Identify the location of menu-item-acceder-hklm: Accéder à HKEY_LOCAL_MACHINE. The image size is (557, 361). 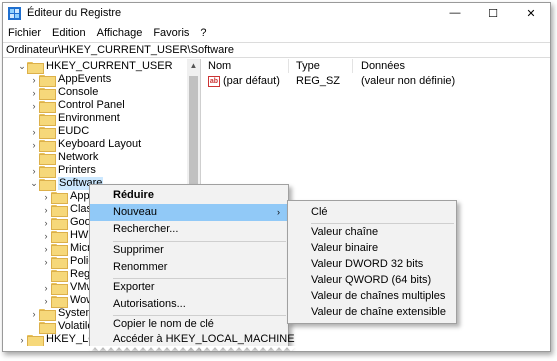
(192, 339).